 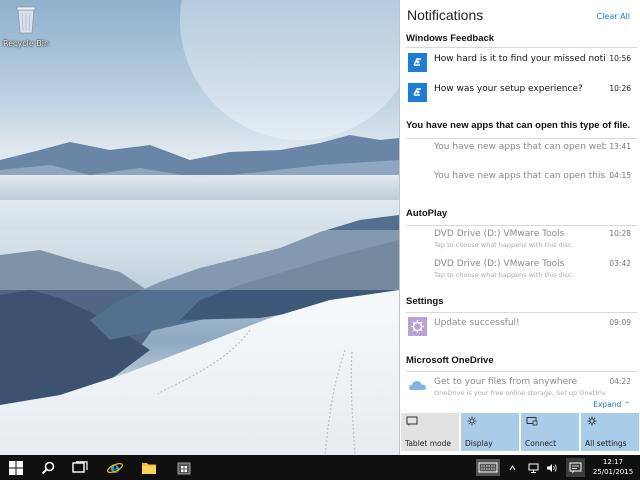 I want to click on action-center-header: Notifications Clear All, so click(x=520, y=16).